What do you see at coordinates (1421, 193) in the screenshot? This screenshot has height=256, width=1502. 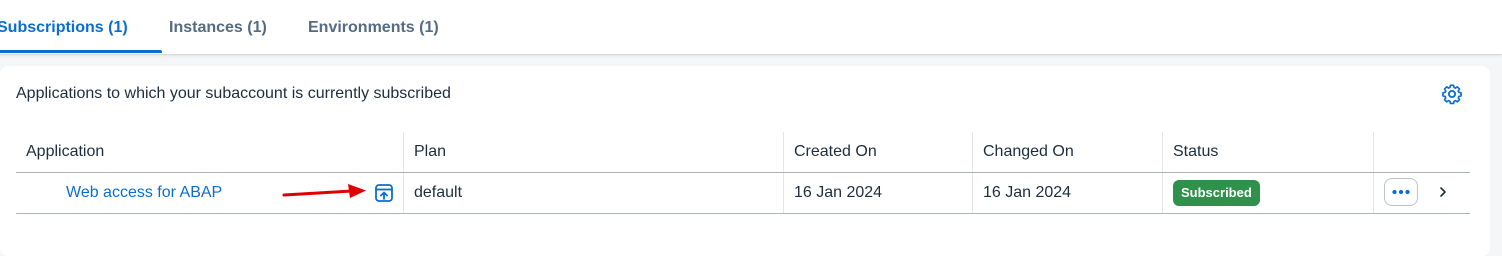 I see `cell-actions` at bounding box center [1421, 193].